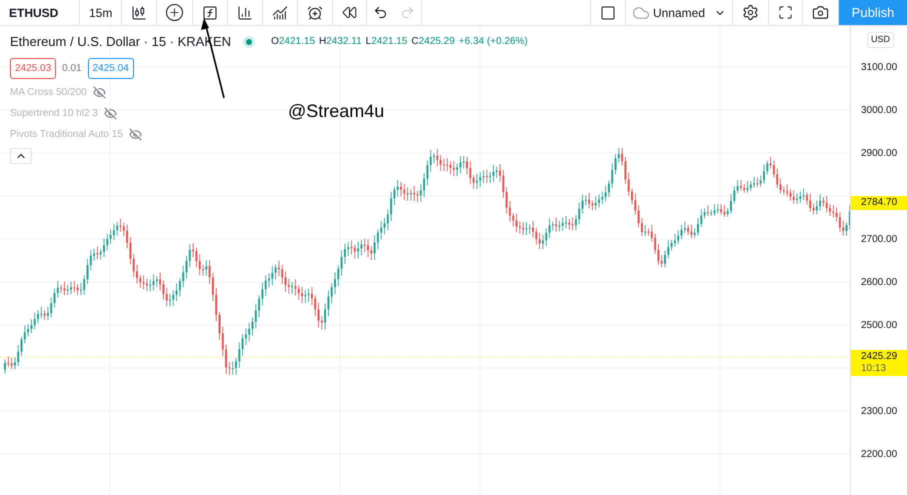  Describe the element at coordinates (879, 111) in the screenshot. I see `price-tick: 3000.00` at that location.